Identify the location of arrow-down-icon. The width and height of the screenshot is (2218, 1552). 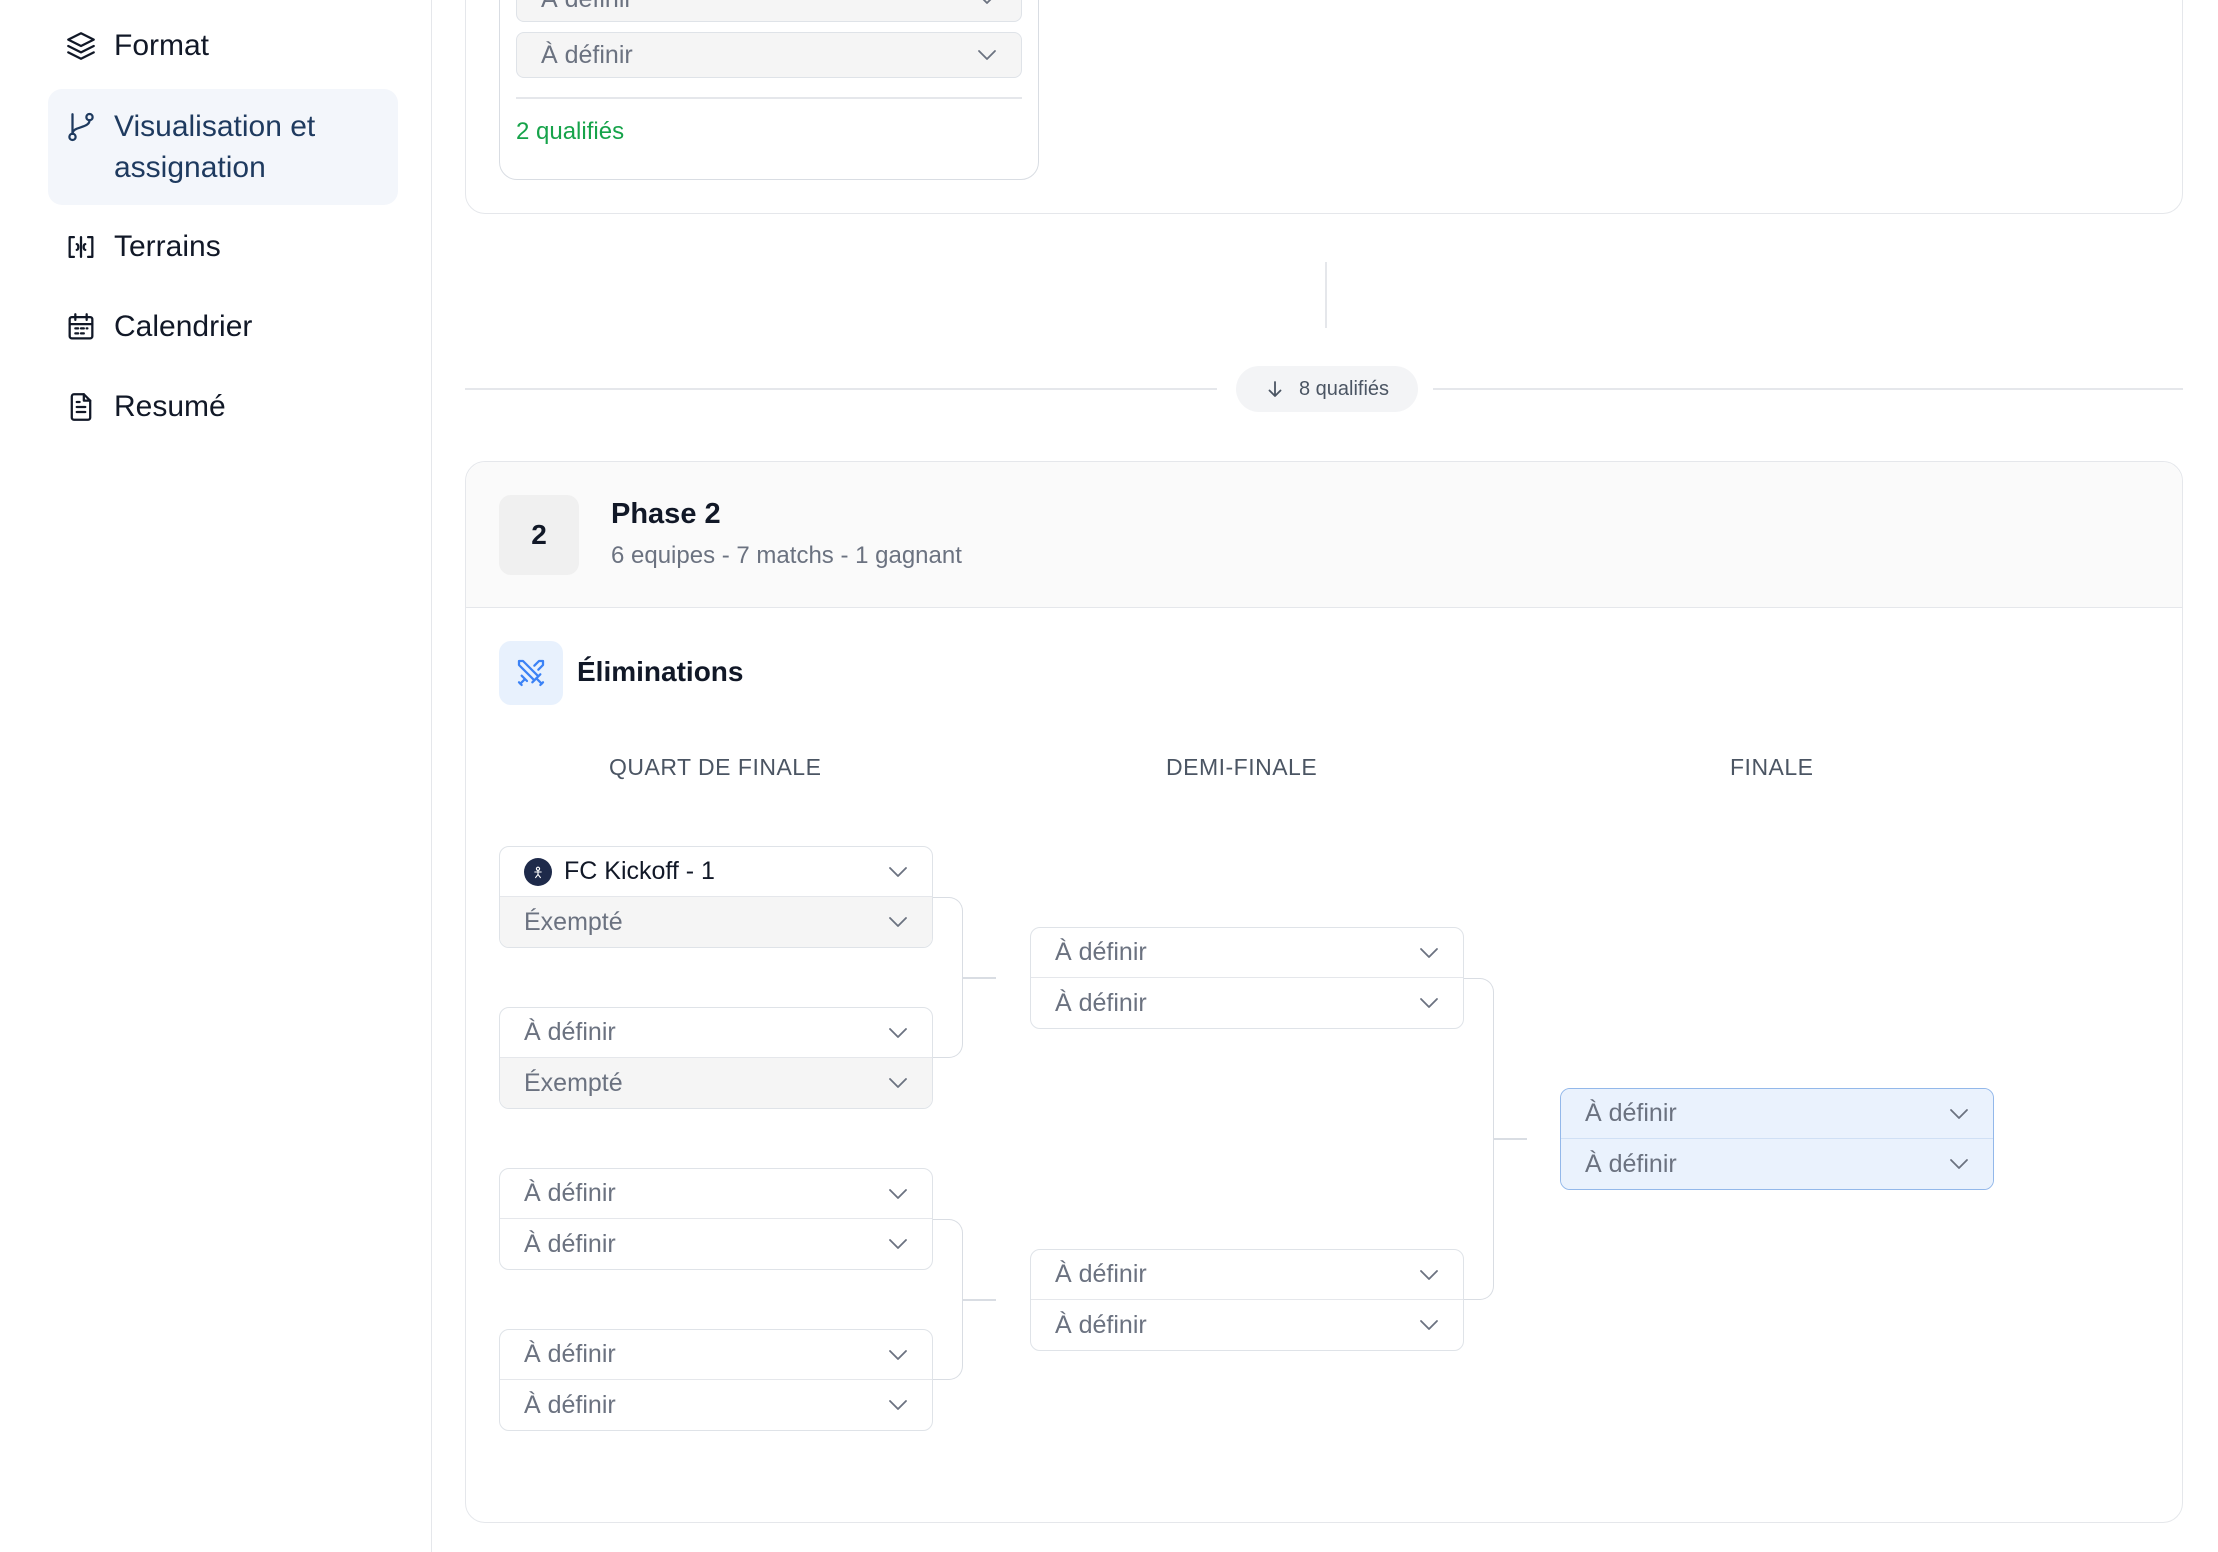
(1275, 389).